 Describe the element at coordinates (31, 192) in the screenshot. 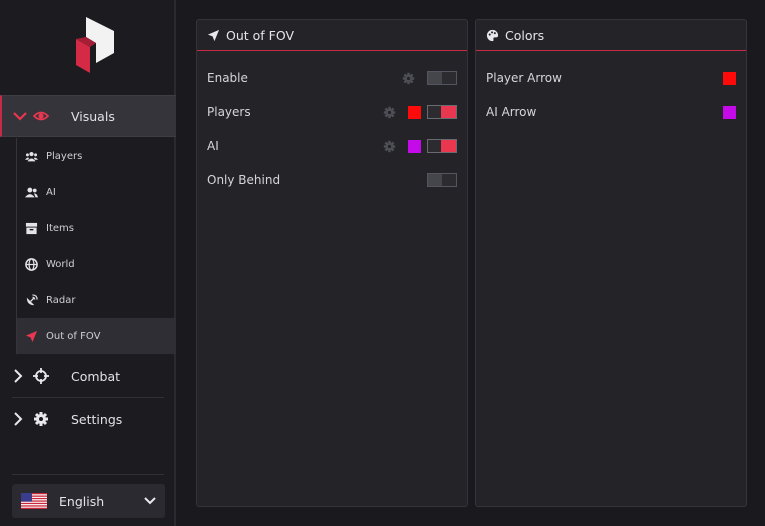

I see `user-group-icon` at that location.